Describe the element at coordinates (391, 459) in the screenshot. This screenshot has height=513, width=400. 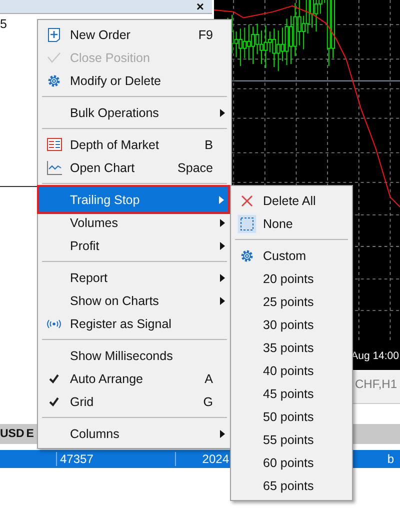
I see `table-cell-text: b` at that location.